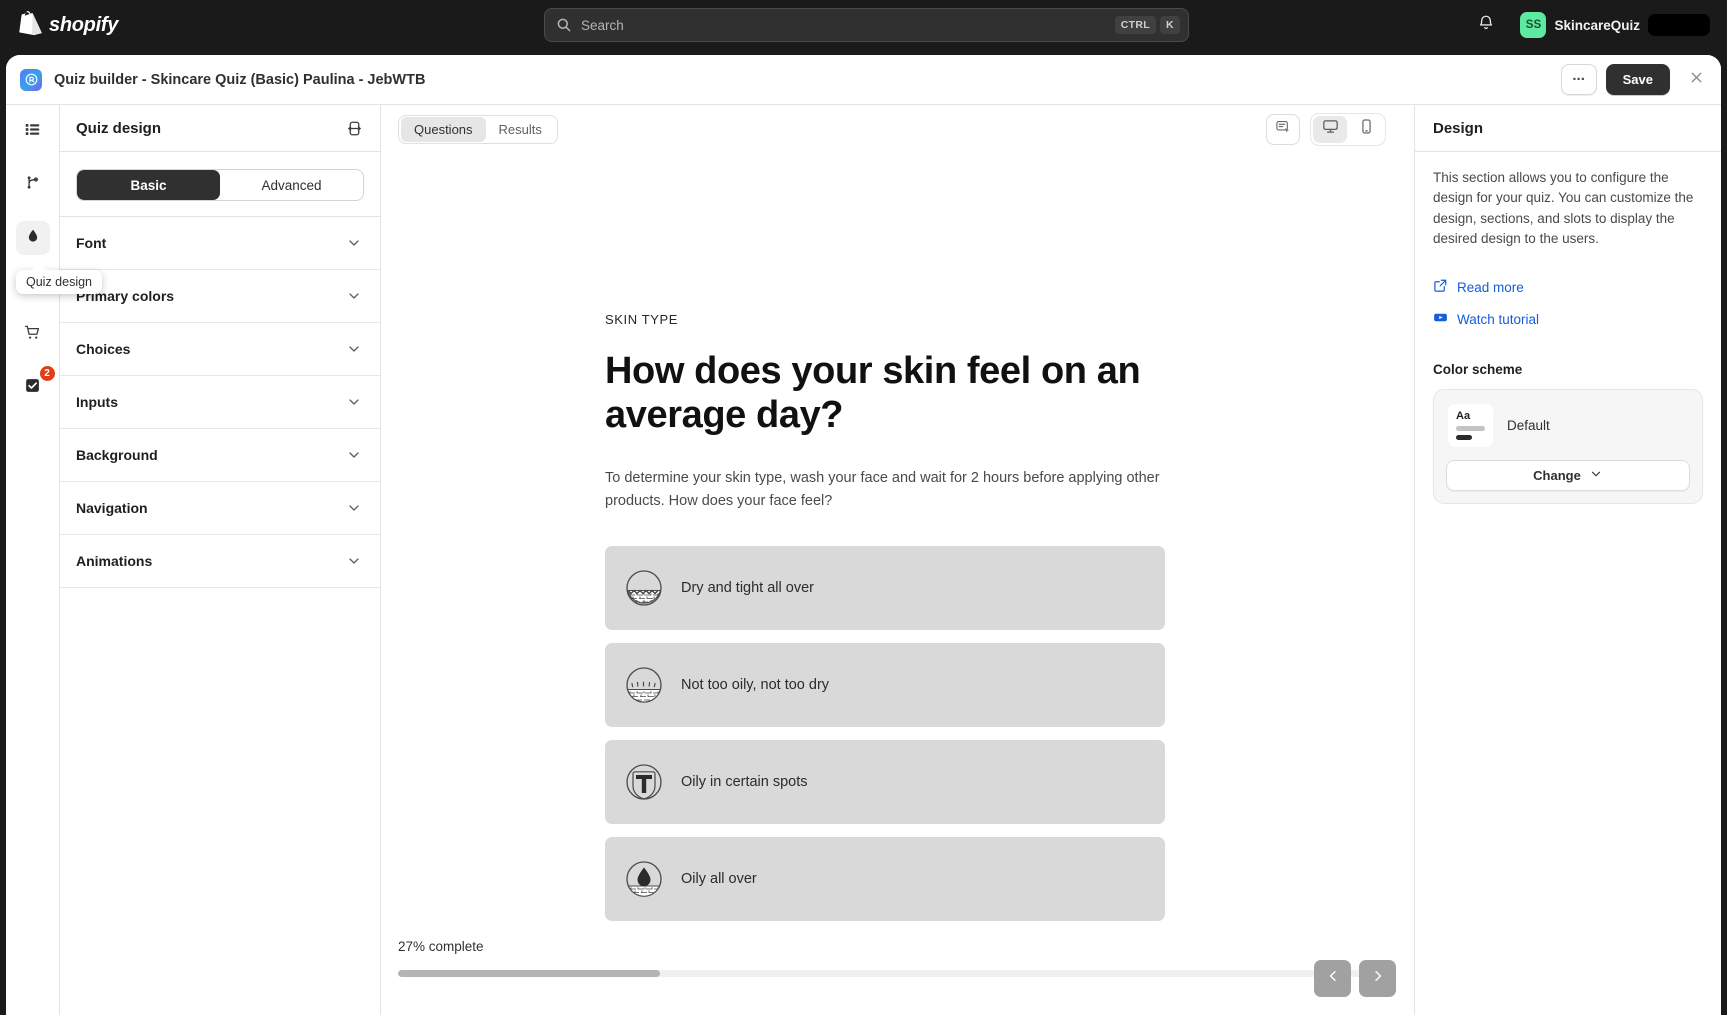 The width and height of the screenshot is (1727, 1015). Describe the element at coordinates (441, 946) in the screenshot. I see `progress-label: 27% complete` at that location.